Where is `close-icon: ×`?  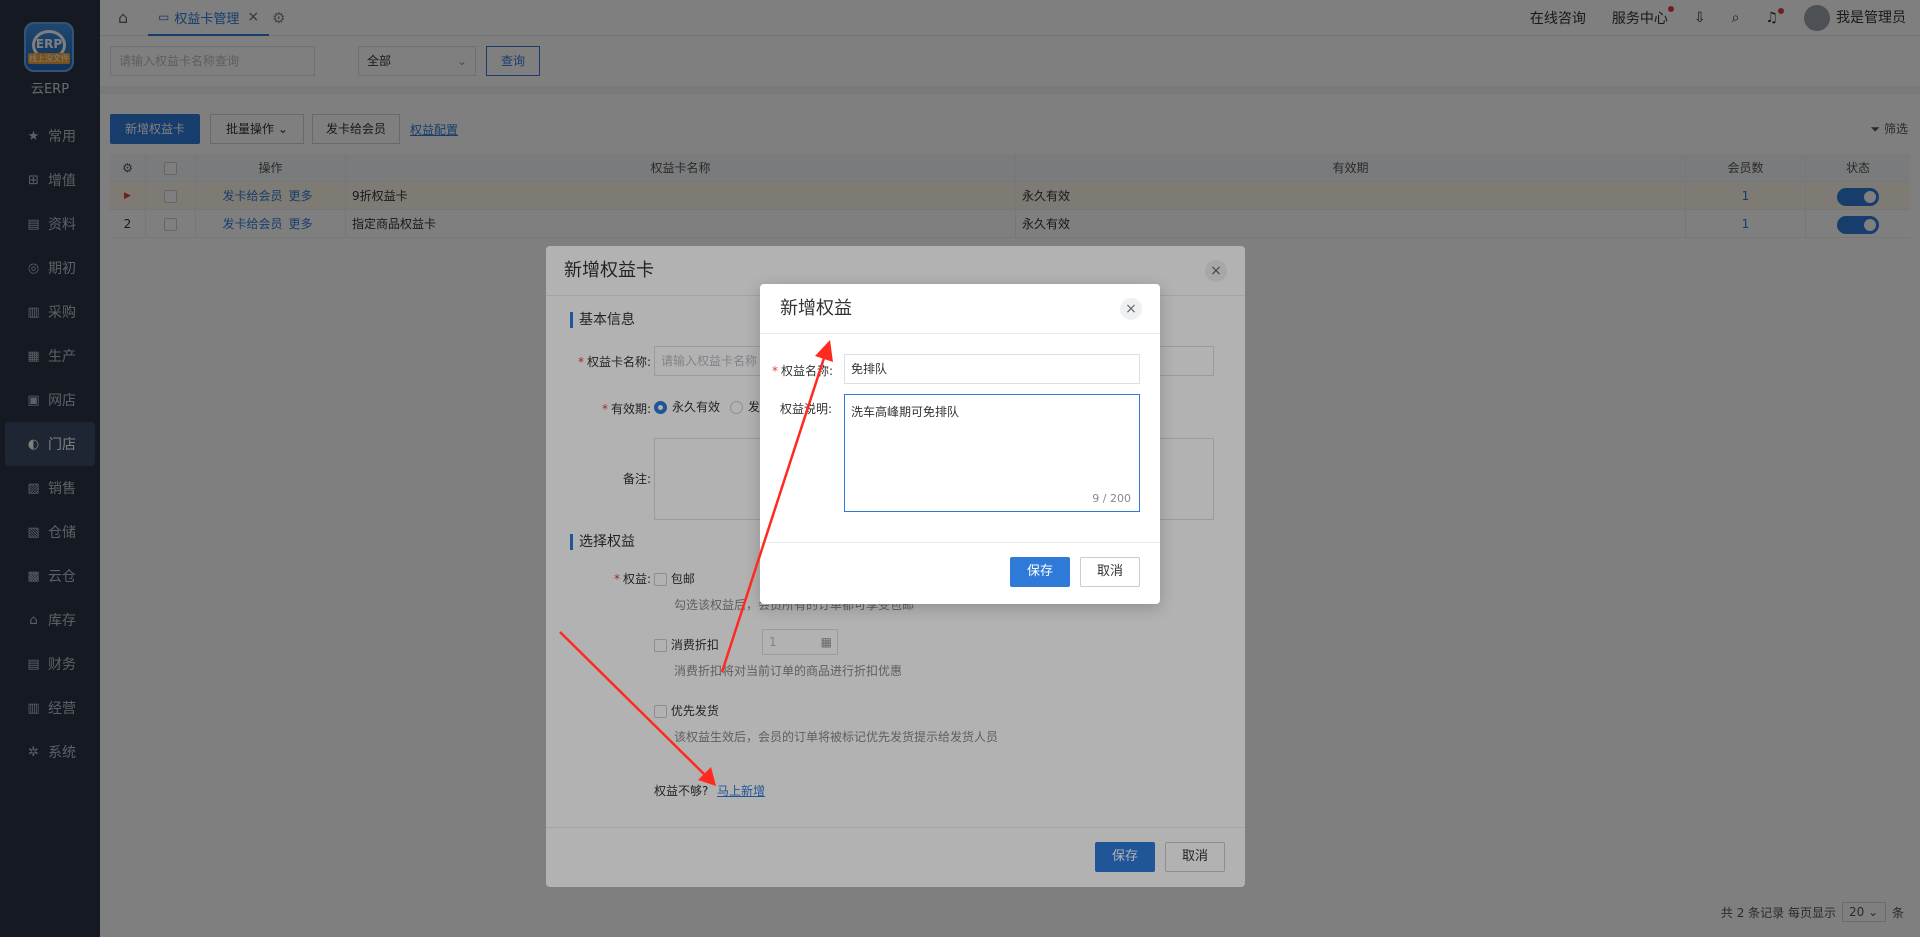
close-icon: × is located at coordinates (1131, 309).